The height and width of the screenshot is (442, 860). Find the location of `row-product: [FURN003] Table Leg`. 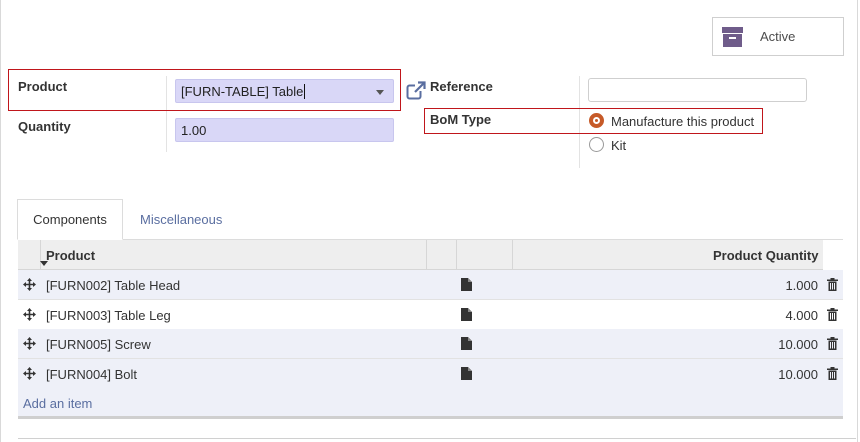

row-product: [FURN003] Table Leg is located at coordinates (108, 315).